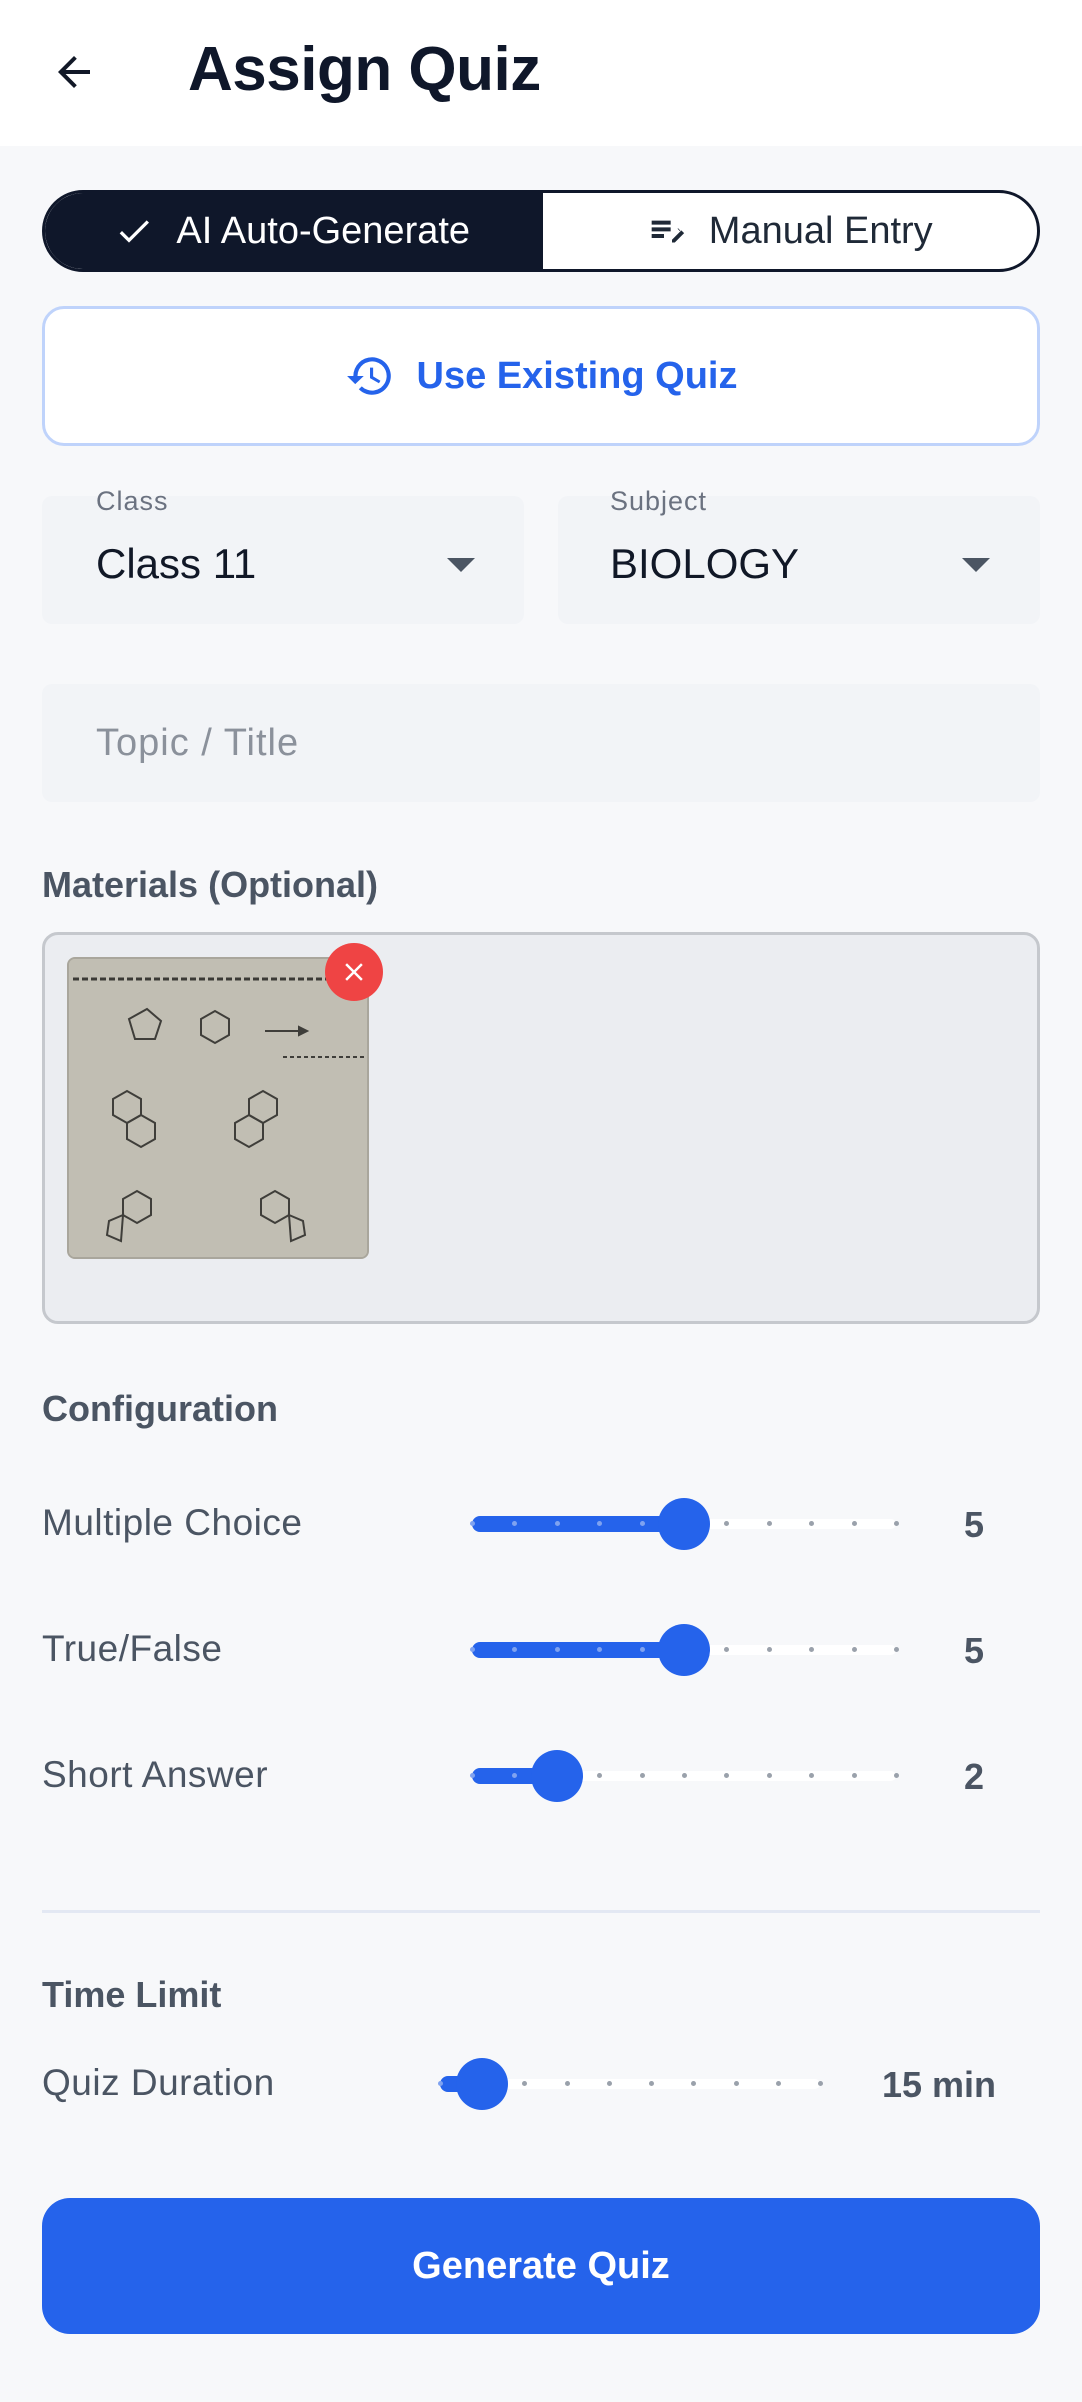  What do you see at coordinates (176, 563) in the screenshot?
I see `class-dropdown-value: Class 11` at bounding box center [176, 563].